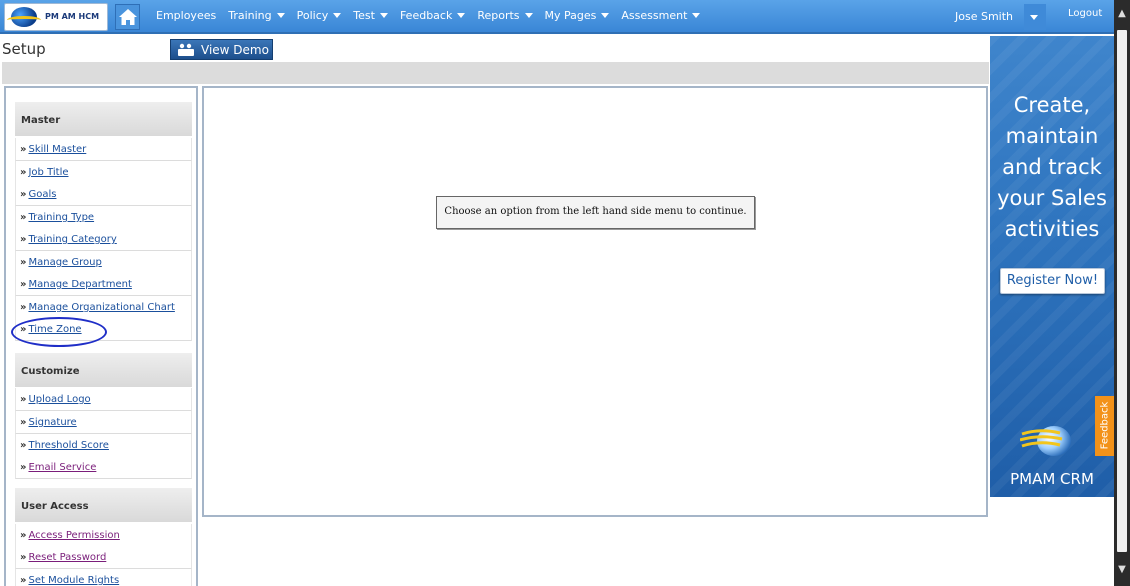 Image resolution: width=1130 pixels, height=586 pixels. I want to click on user-menu-dropdown, so click(1035, 17).